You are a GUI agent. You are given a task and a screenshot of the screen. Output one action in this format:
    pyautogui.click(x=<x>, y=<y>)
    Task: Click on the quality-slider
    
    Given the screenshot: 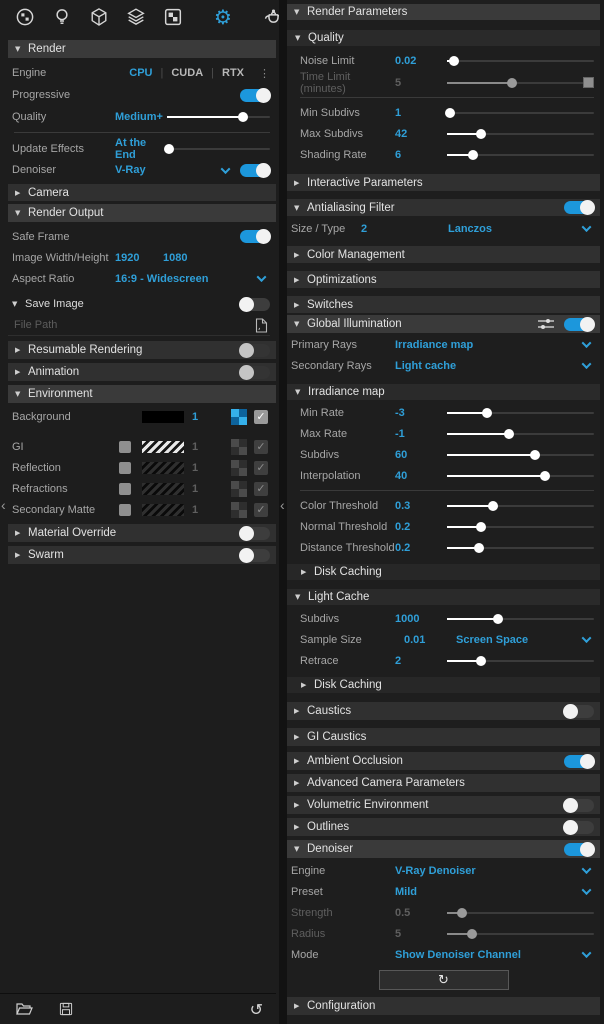 What is the action you would take?
    pyautogui.click(x=218, y=117)
    